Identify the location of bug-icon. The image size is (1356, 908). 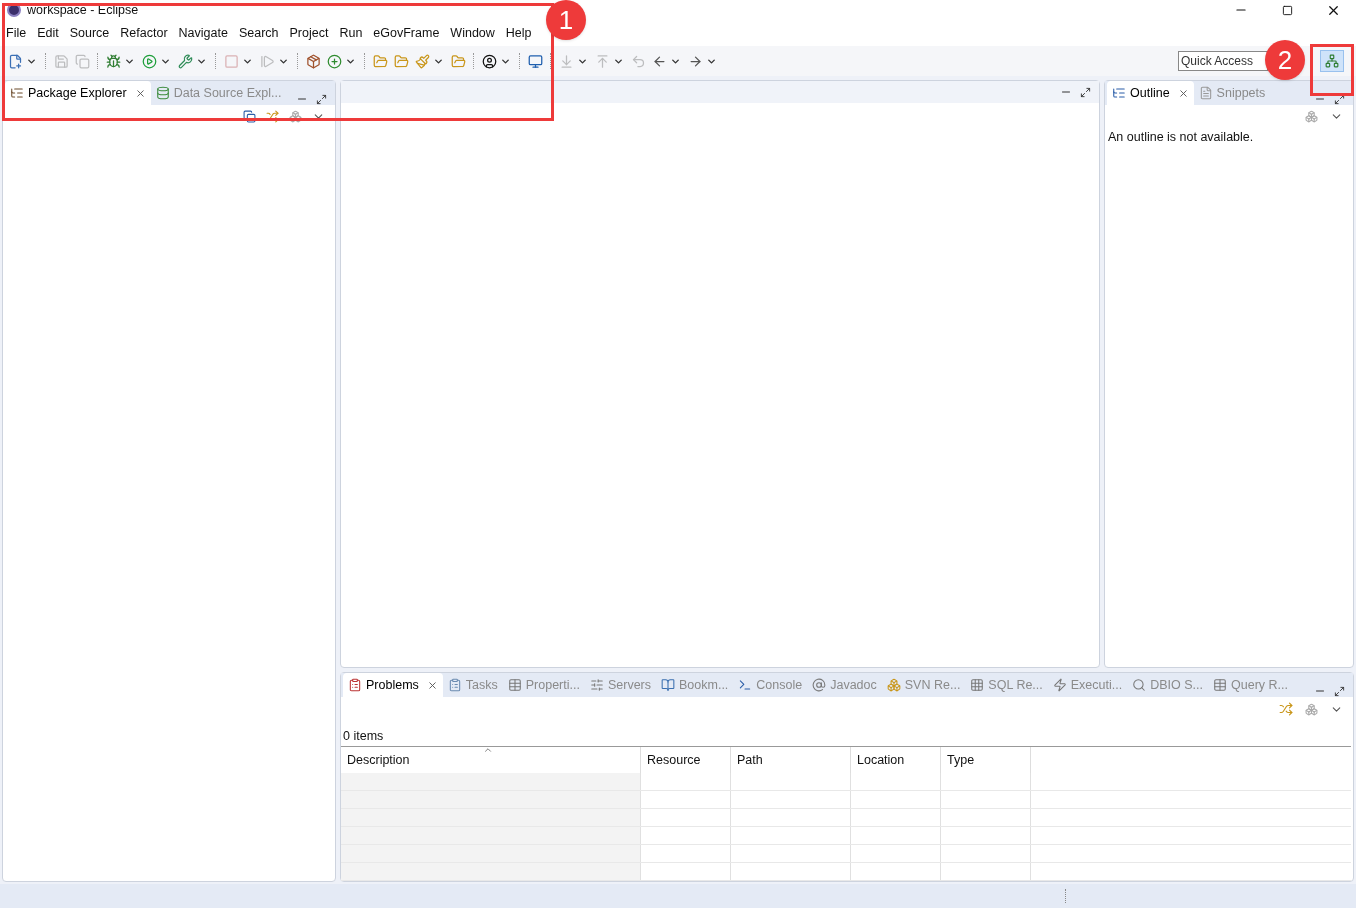
(113, 61).